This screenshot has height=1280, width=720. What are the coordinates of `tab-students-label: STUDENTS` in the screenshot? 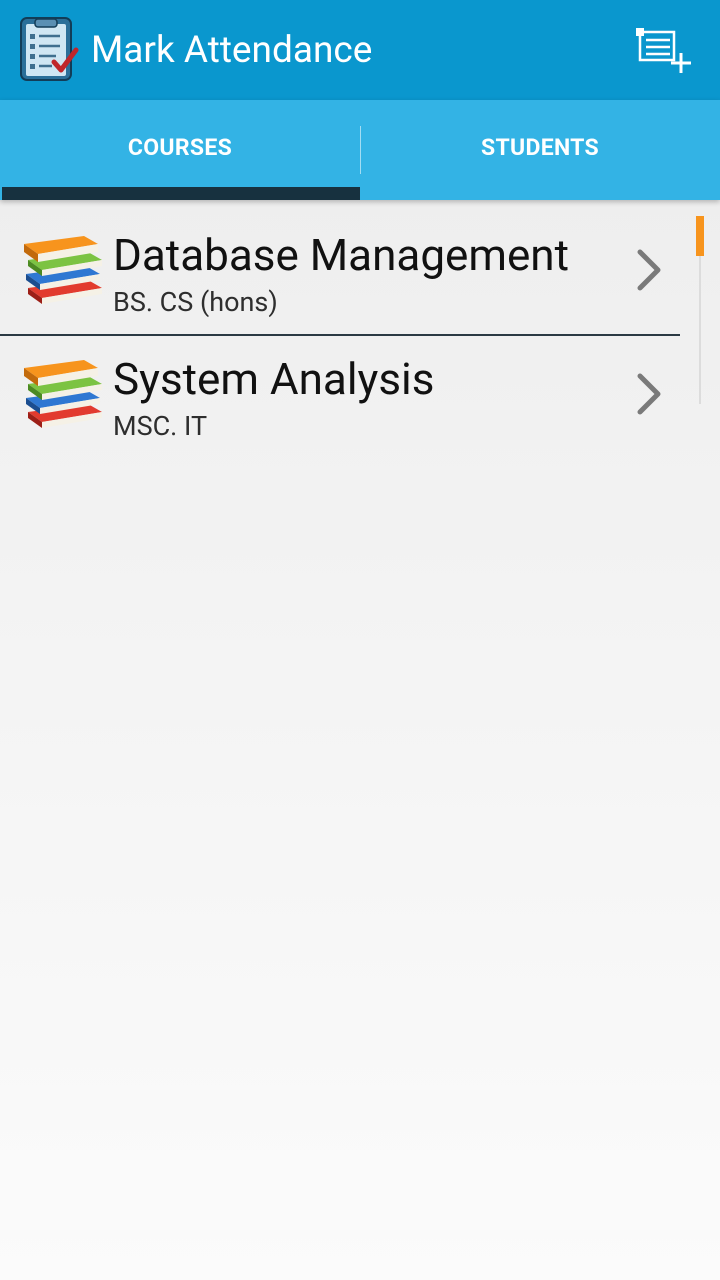 It's located at (540, 147).